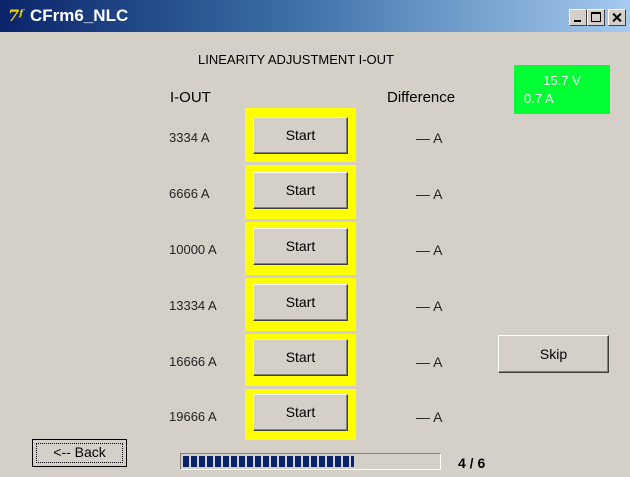 This screenshot has height=477, width=630. Describe the element at coordinates (300, 412) in the screenshot. I see `start-button-6: Start` at that location.